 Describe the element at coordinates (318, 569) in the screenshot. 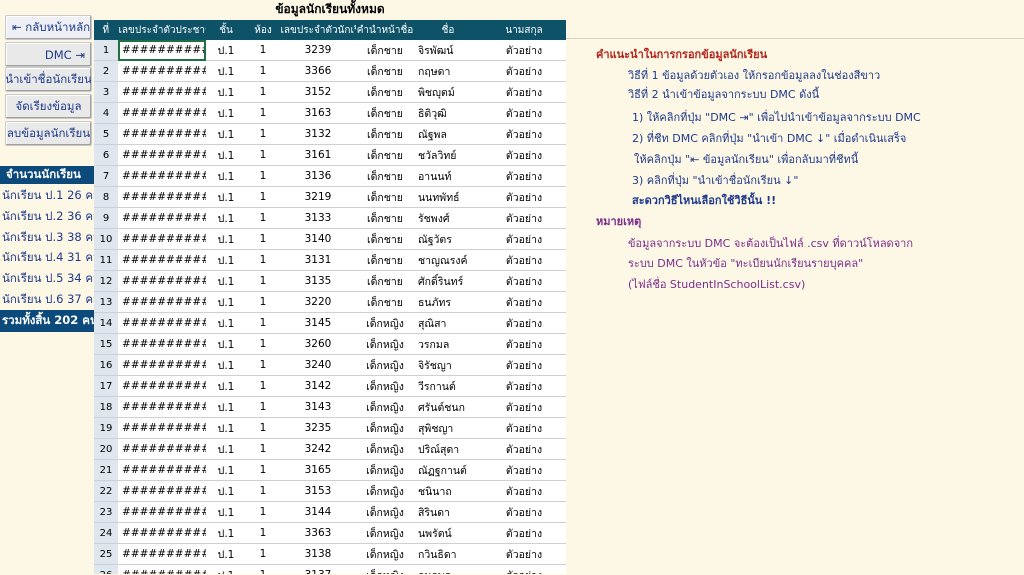

I see `student-id-cell: 3137` at that location.